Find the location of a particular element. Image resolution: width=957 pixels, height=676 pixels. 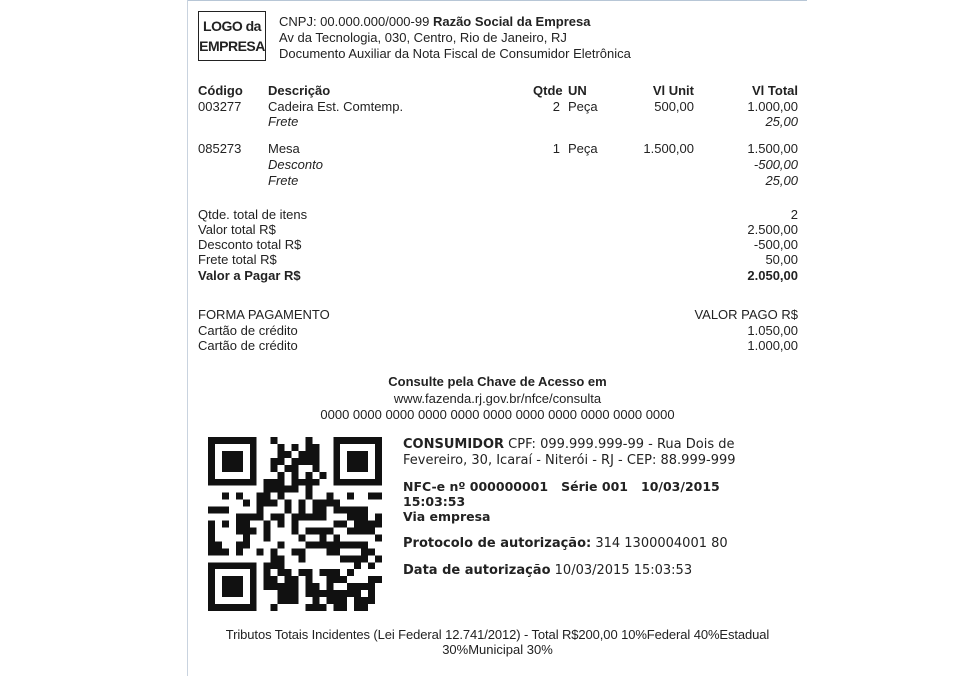

item-descricao: Cadeira Est. Comtemp. is located at coordinates (336, 106).